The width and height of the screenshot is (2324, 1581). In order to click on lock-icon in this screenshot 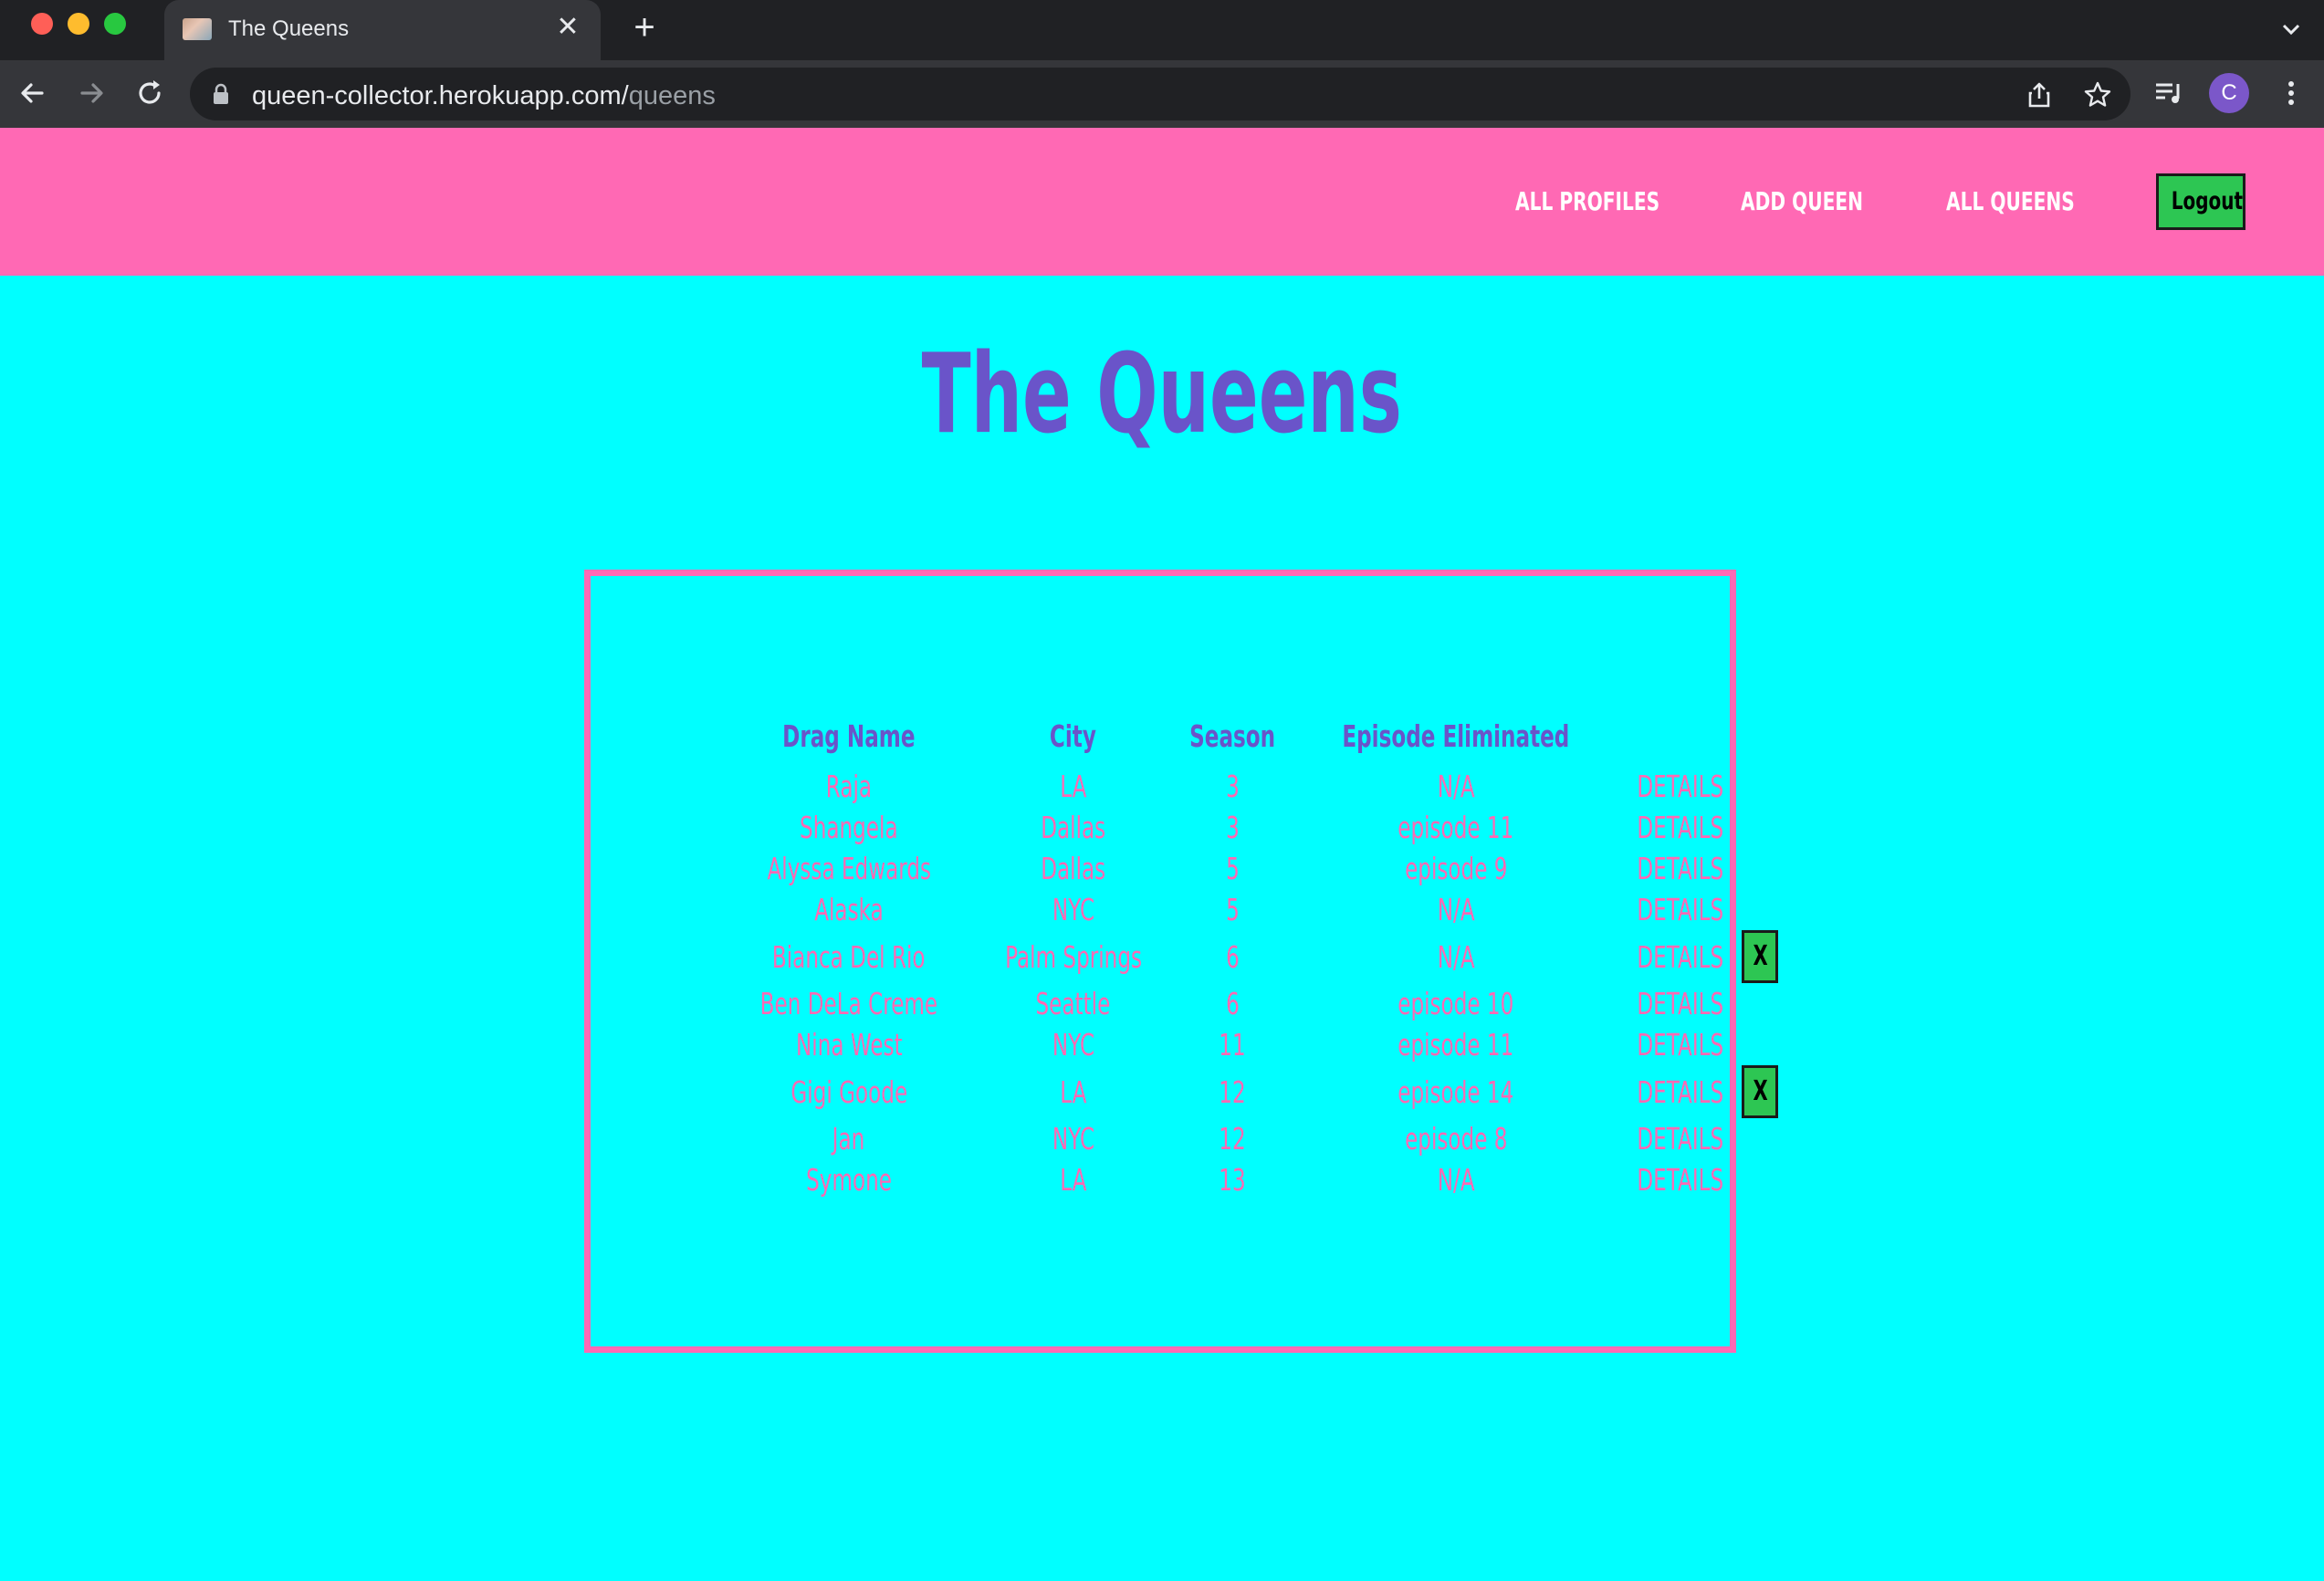, I will do `click(221, 94)`.